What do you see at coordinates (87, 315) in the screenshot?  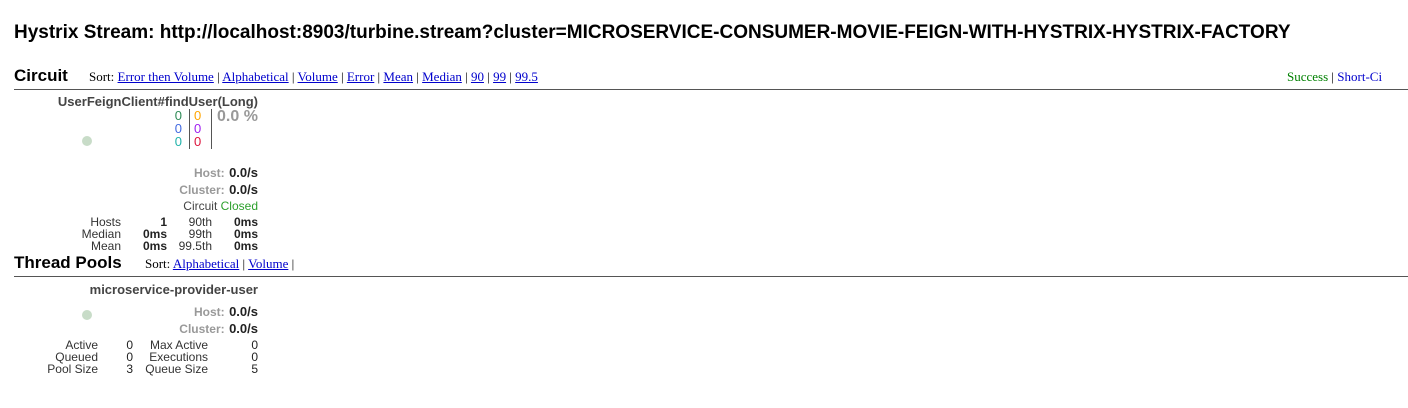 I see `threadpool-health-bubble` at bounding box center [87, 315].